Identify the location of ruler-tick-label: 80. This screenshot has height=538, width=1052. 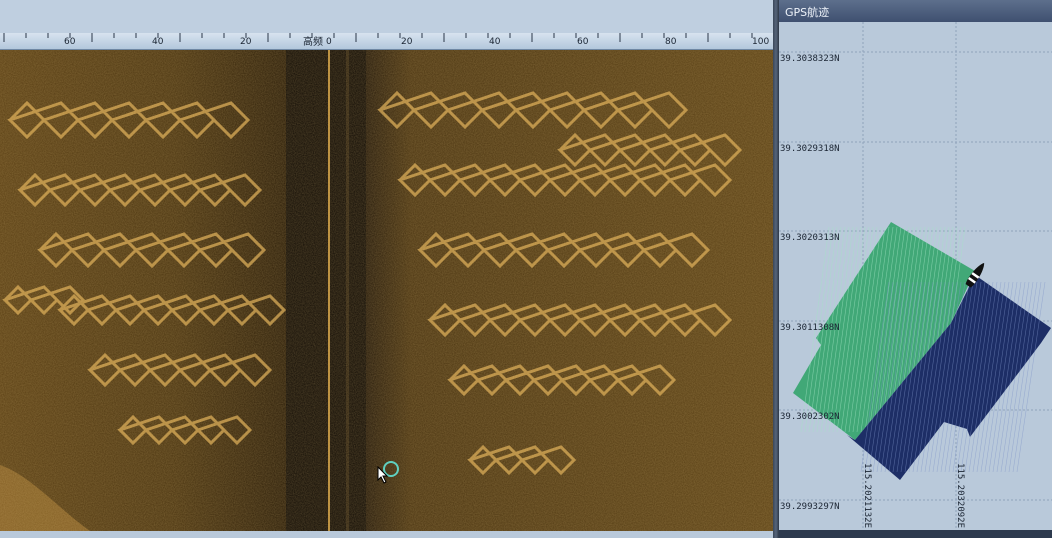
(671, 42).